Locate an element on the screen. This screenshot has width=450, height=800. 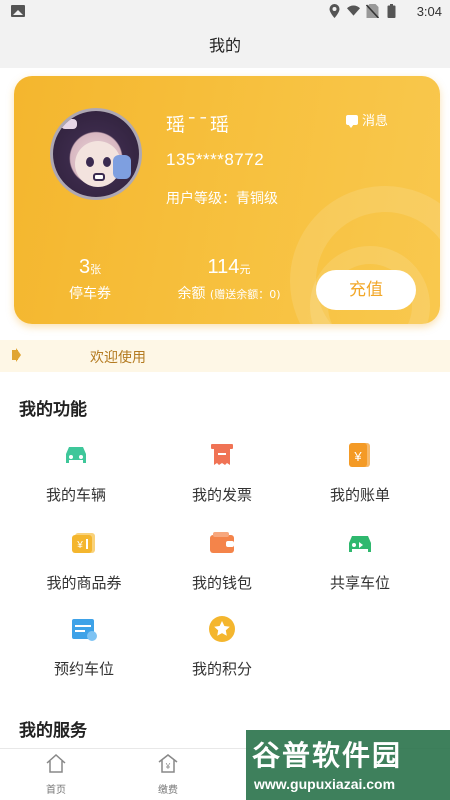
coupon-unit: 张 is located at coordinates (96, 269).